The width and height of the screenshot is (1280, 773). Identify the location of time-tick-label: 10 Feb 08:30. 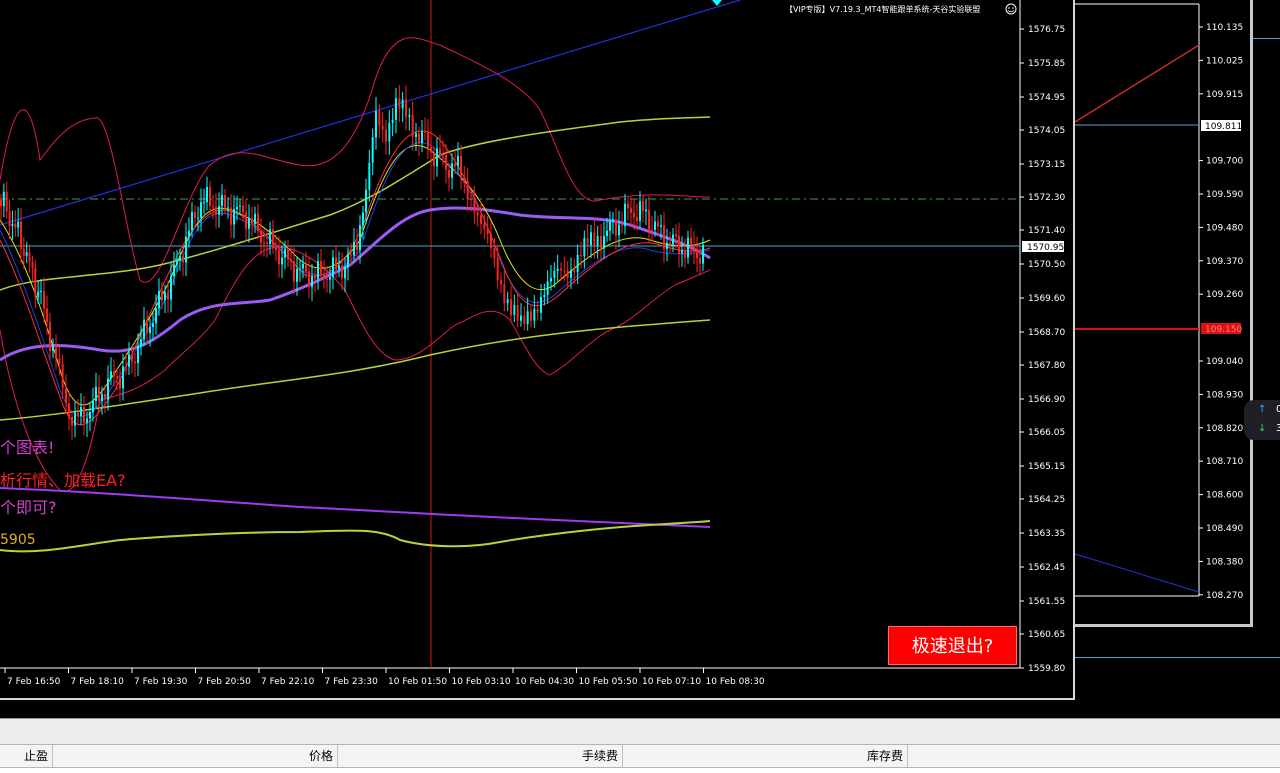
(735, 682).